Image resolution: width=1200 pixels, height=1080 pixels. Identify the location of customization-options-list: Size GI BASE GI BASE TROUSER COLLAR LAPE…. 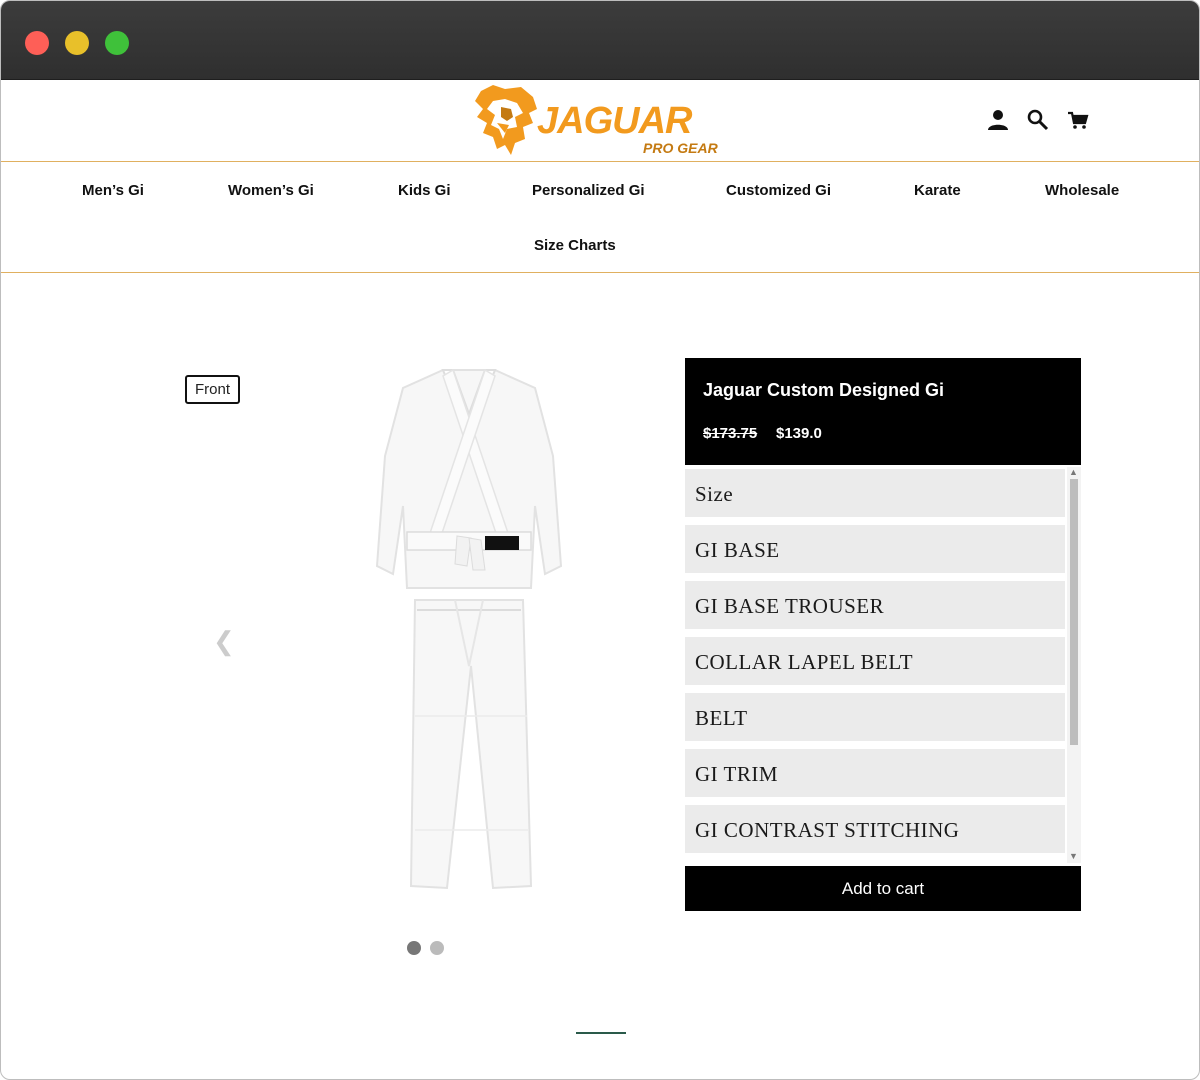
(883, 665).